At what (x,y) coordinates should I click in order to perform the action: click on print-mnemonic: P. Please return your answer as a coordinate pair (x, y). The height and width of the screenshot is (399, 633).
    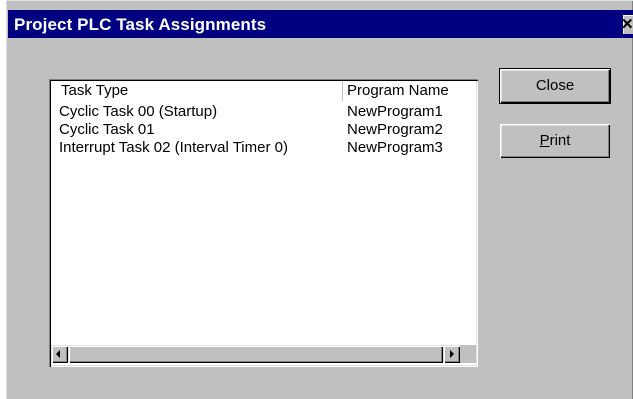
    Looking at the image, I should click on (544, 140).